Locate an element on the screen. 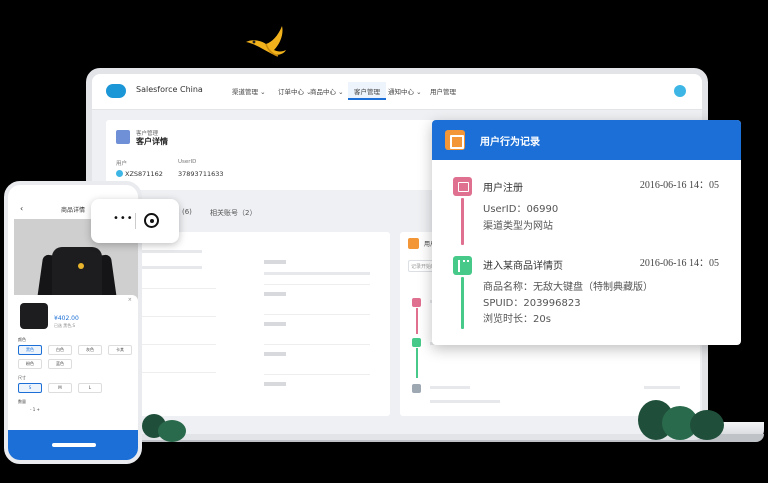 The width and height of the screenshot is (768, 483). close-target-icon is located at coordinates (151, 220).